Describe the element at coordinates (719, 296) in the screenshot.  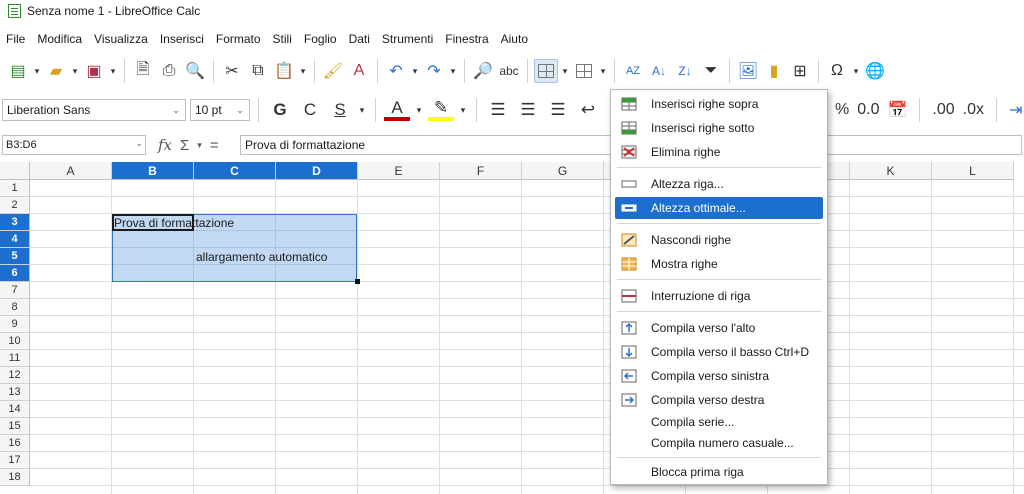
I see `menu-item-row-break: Interruzione di riga` at that location.